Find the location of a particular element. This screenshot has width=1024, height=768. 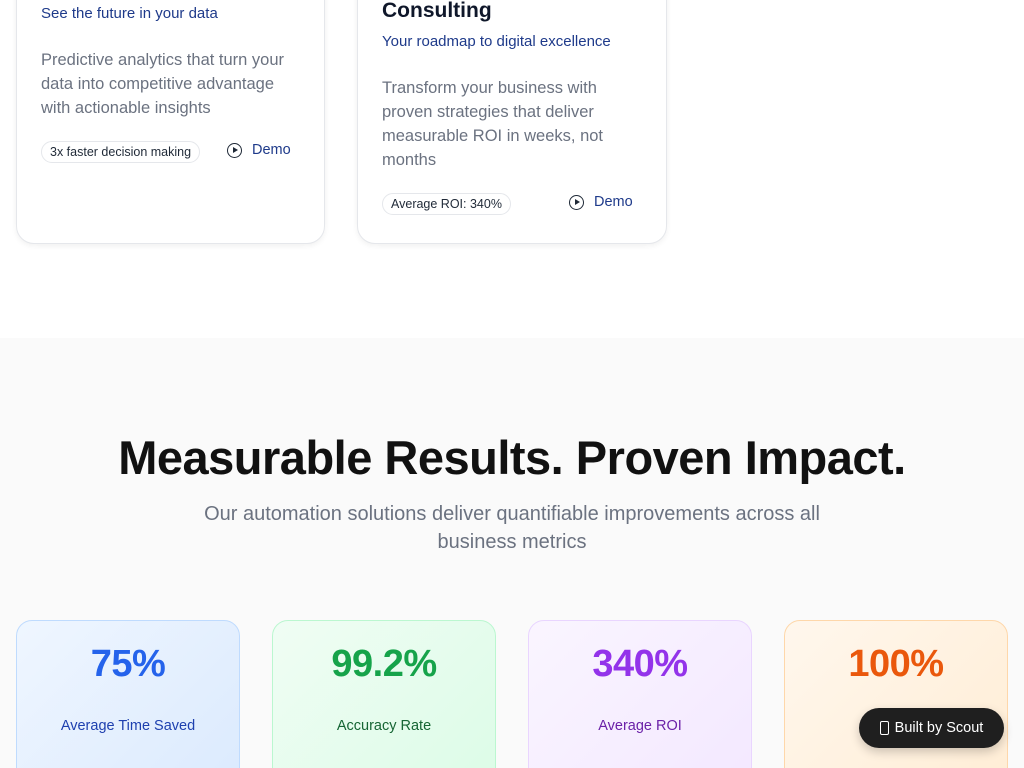

metric-label: Accuracy Rate is located at coordinates (384, 726).